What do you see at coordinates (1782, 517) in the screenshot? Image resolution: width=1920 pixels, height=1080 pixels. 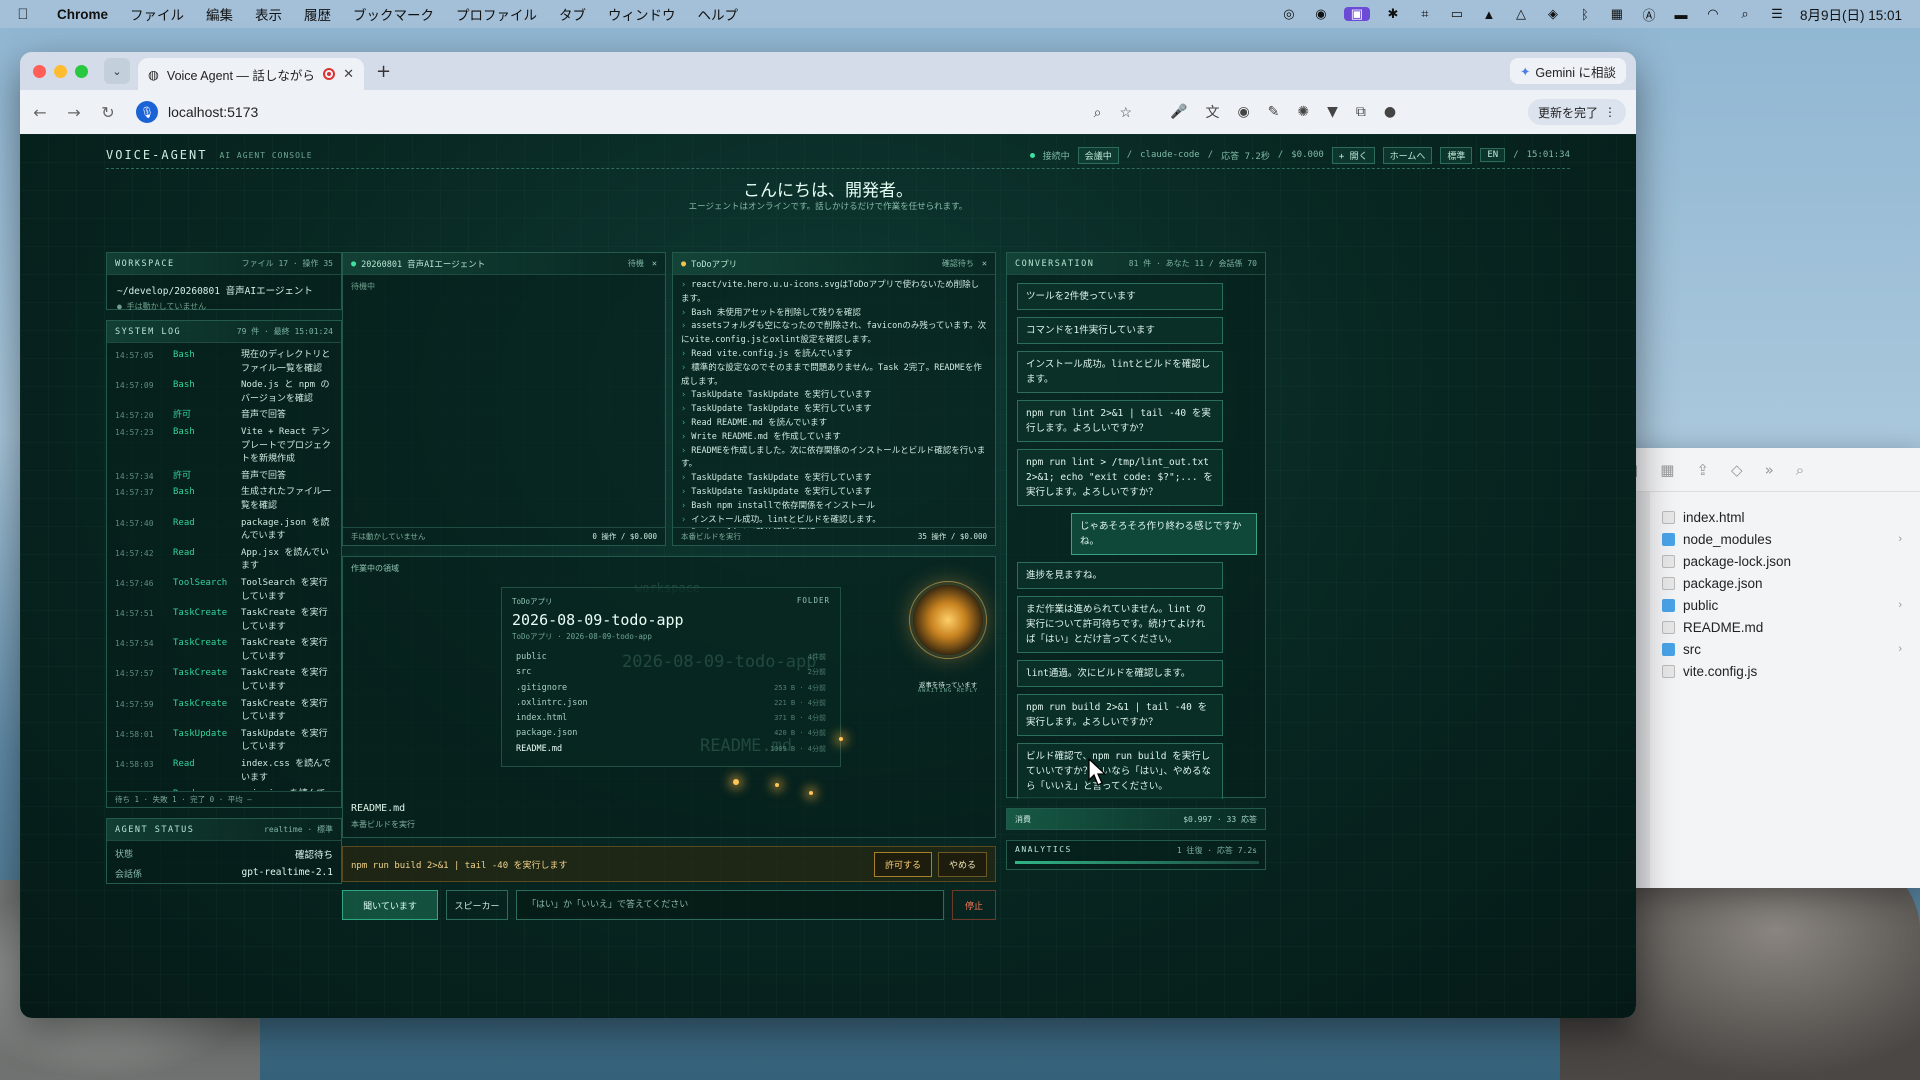 I see `finder-row: index.html` at bounding box center [1782, 517].